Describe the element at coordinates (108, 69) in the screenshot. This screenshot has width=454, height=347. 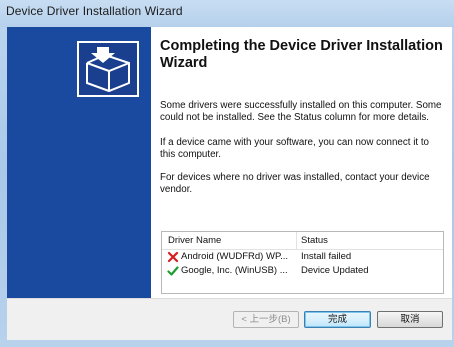
I see `driver-install-logo-icon` at that location.